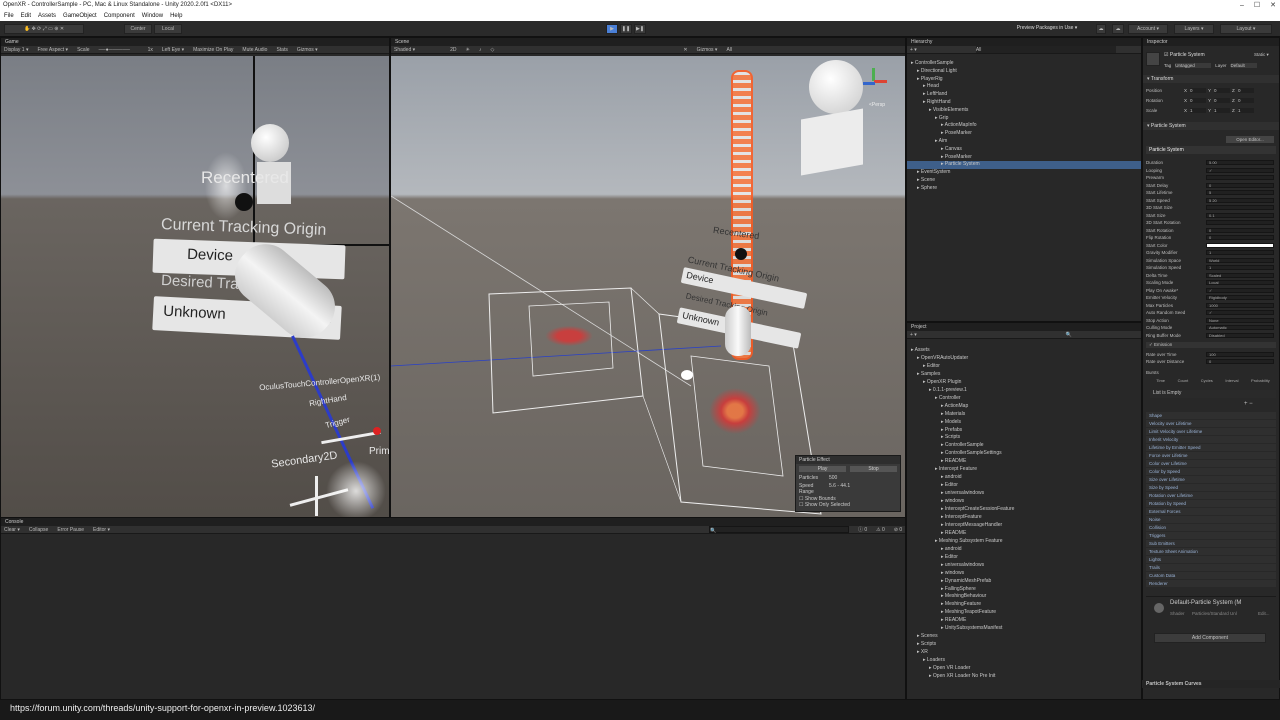 This screenshot has height=720, width=1280. I want to click on show-only-selected-toggle: ☐ Show Only Selected, so click(848, 505).